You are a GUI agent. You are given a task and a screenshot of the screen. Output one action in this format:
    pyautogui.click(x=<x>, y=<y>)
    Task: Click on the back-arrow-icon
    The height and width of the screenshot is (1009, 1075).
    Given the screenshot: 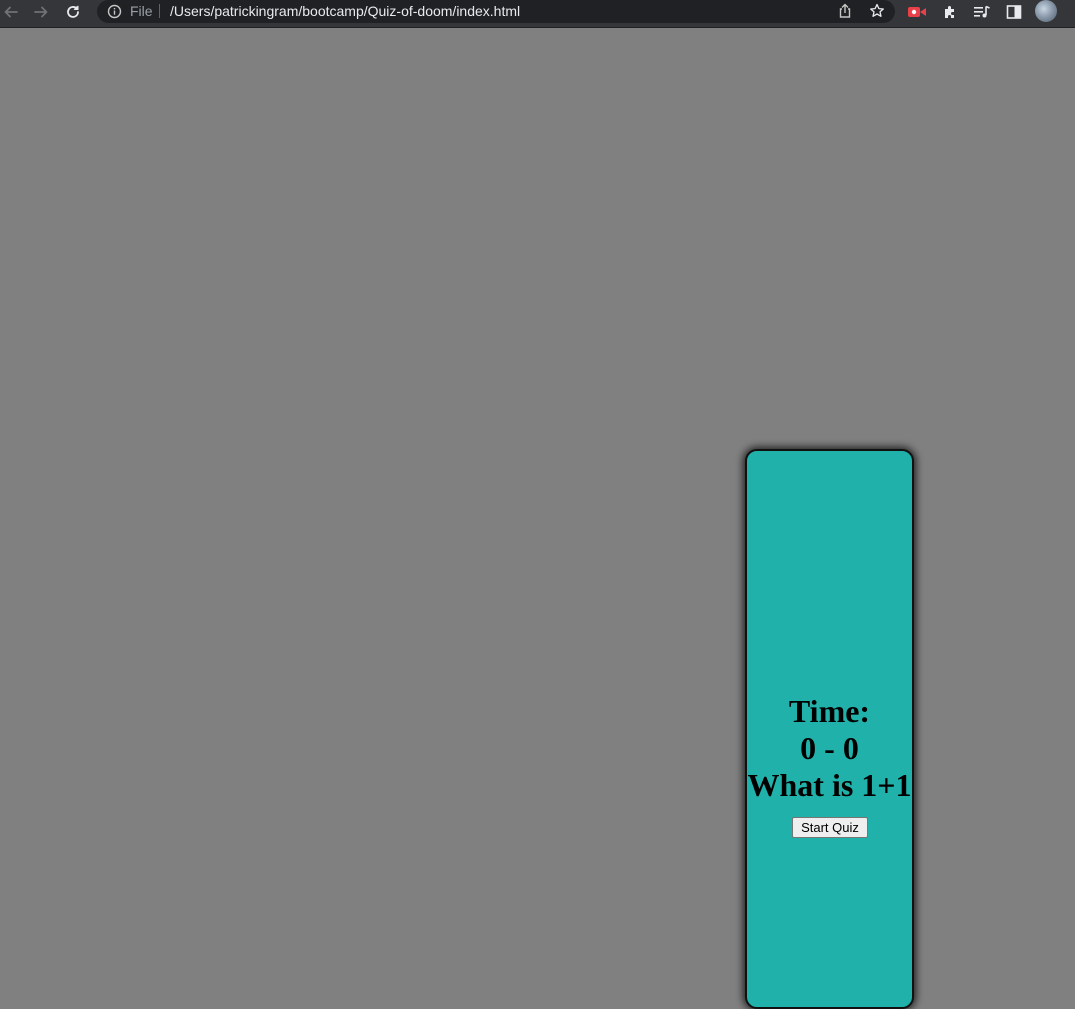 What is the action you would take?
    pyautogui.click(x=11, y=12)
    